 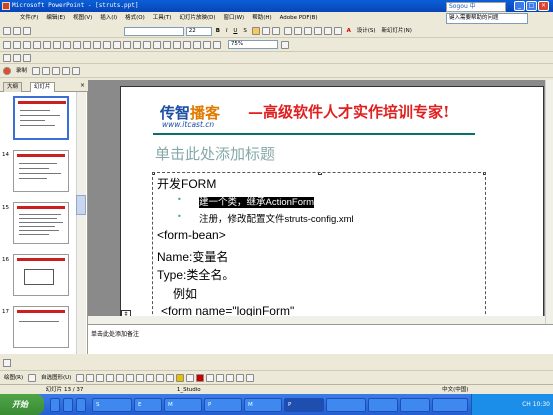 I want to click on undo-icon, so click(x=137, y=44).